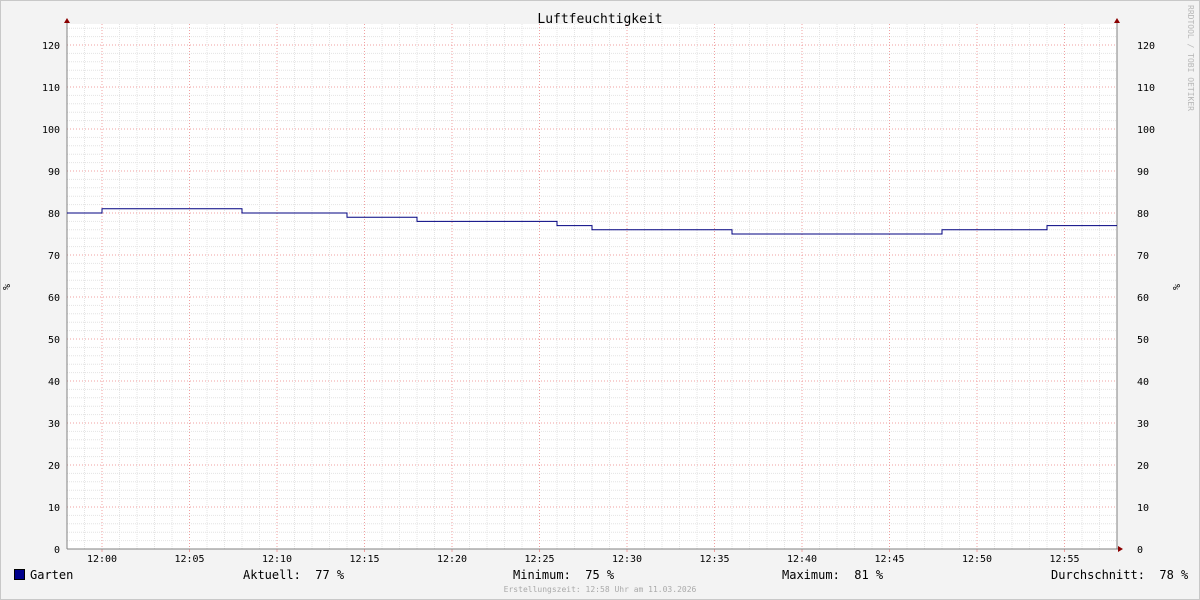 The image size is (1200, 600). What do you see at coordinates (189, 559) in the screenshot?
I see `x-tick-label: 12:05` at bounding box center [189, 559].